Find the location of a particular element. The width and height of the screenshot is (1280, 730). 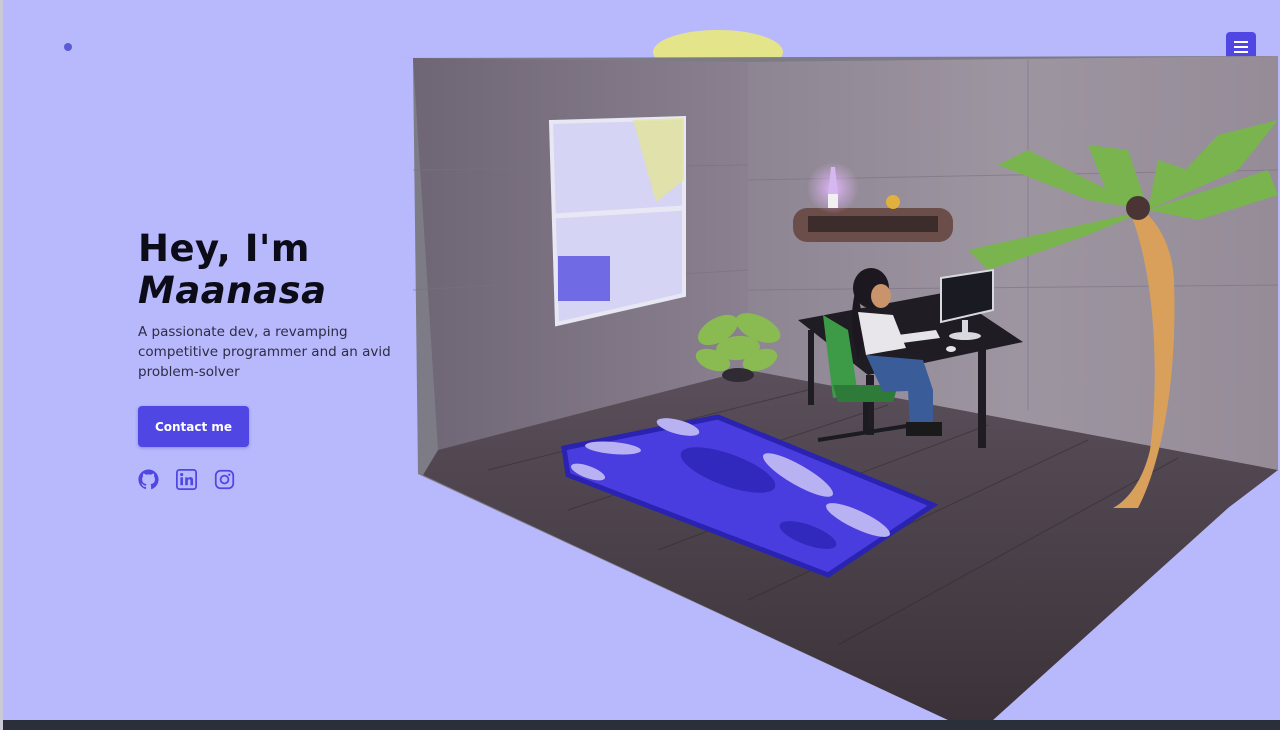

instagram-link is located at coordinates (224, 479).